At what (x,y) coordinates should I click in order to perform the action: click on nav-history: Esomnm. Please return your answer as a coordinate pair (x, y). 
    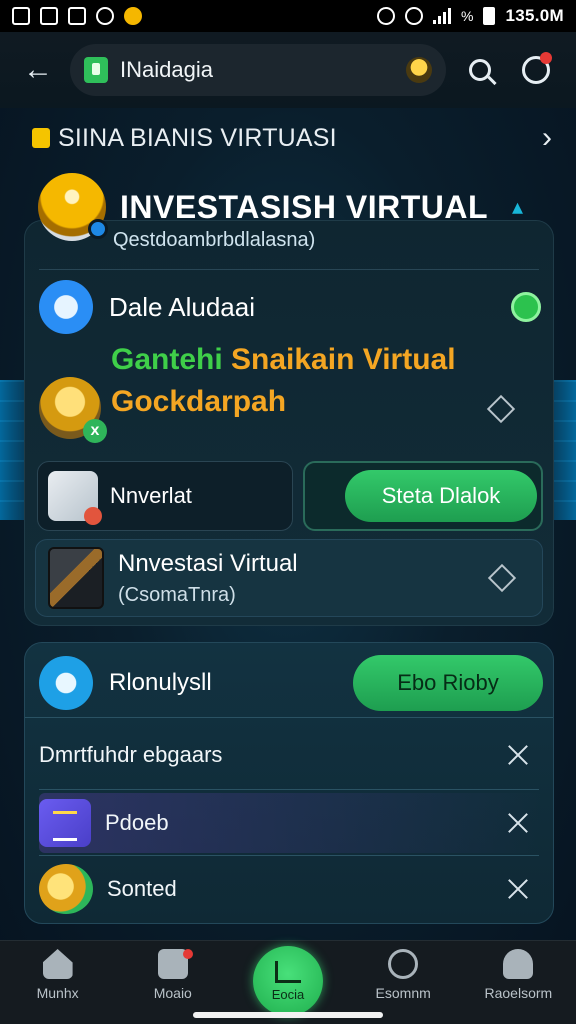
    Looking at the image, I should click on (403, 975).